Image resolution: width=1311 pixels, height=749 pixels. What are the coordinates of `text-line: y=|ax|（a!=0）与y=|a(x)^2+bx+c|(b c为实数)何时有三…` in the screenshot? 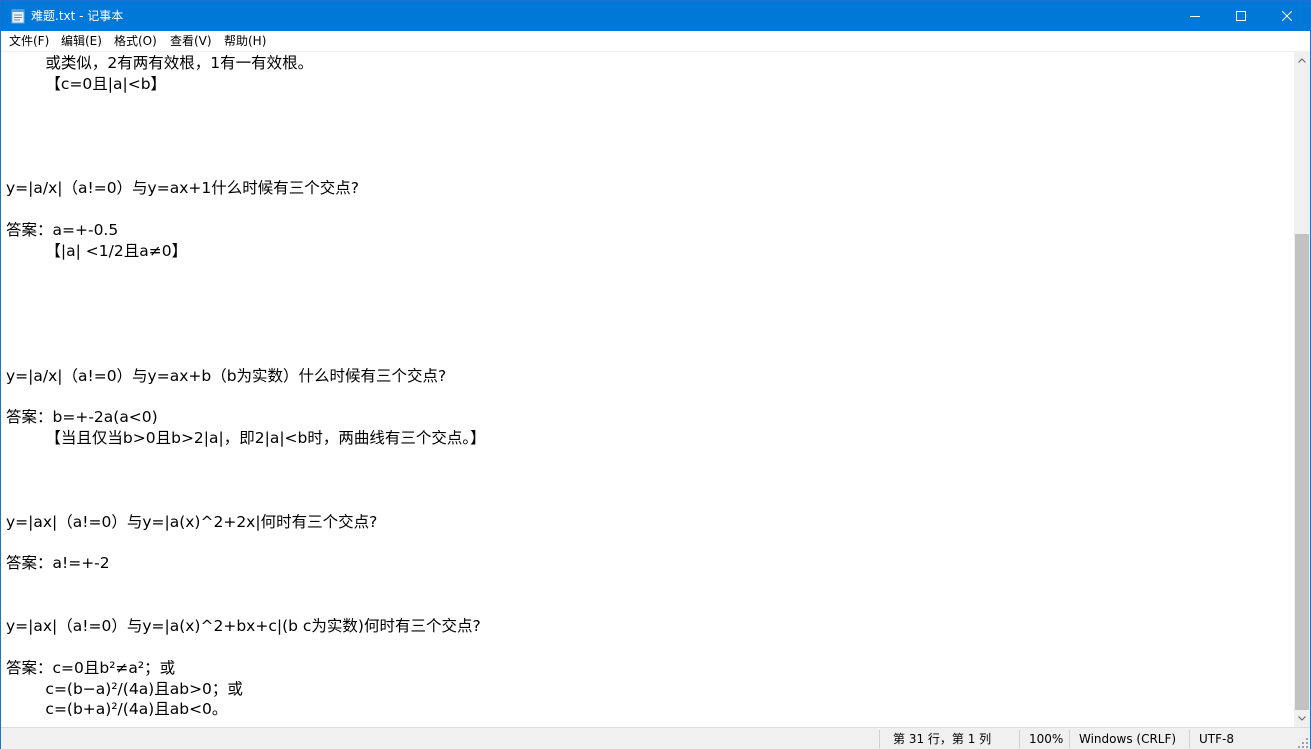 It's located at (243, 625).